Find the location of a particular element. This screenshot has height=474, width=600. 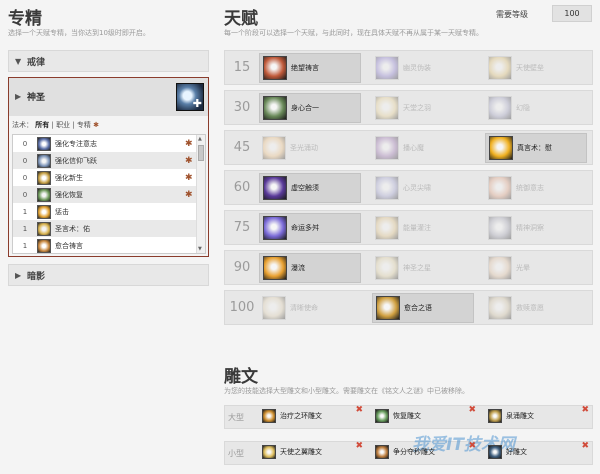

talent-option: 统御意志 is located at coordinates (536, 188).